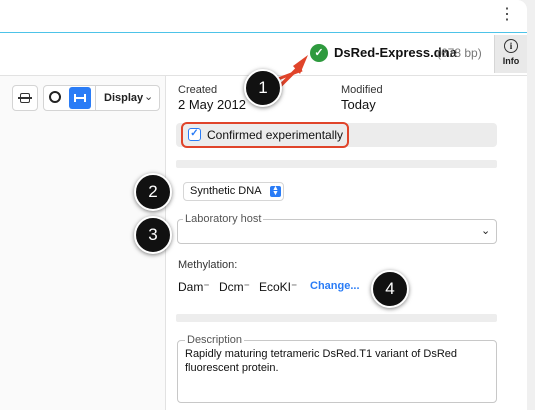 The image size is (535, 410). Describe the element at coordinates (362, 90) in the screenshot. I see `modified-label: Modified` at that location.